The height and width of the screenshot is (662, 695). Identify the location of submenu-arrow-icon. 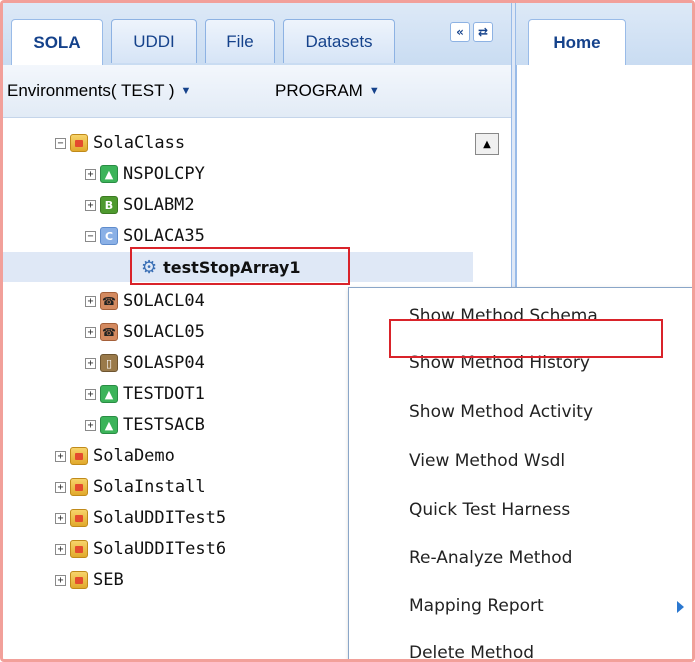
(680, 607).